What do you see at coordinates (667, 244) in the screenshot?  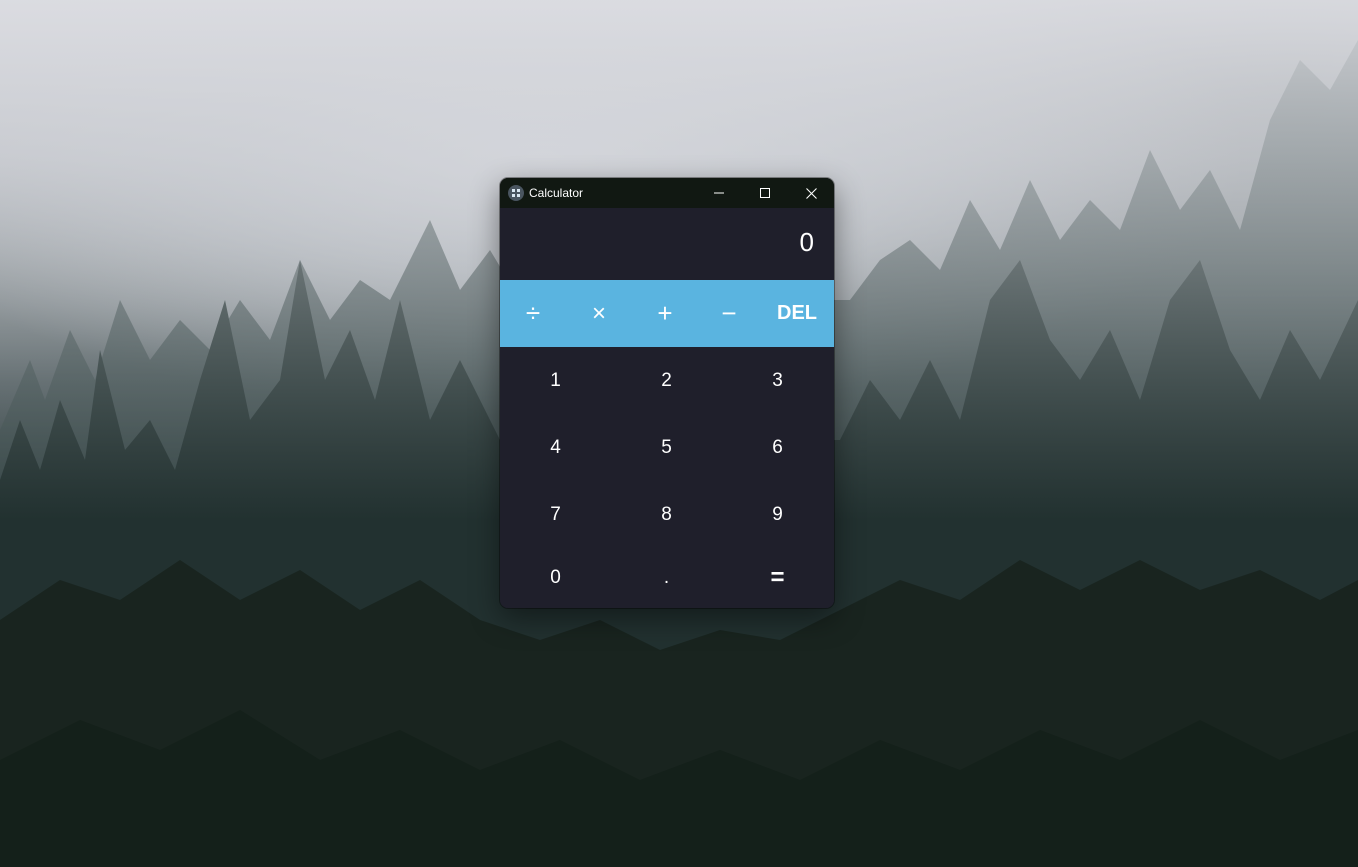 I see `result-display: 0` at bounding box center [667, 244].